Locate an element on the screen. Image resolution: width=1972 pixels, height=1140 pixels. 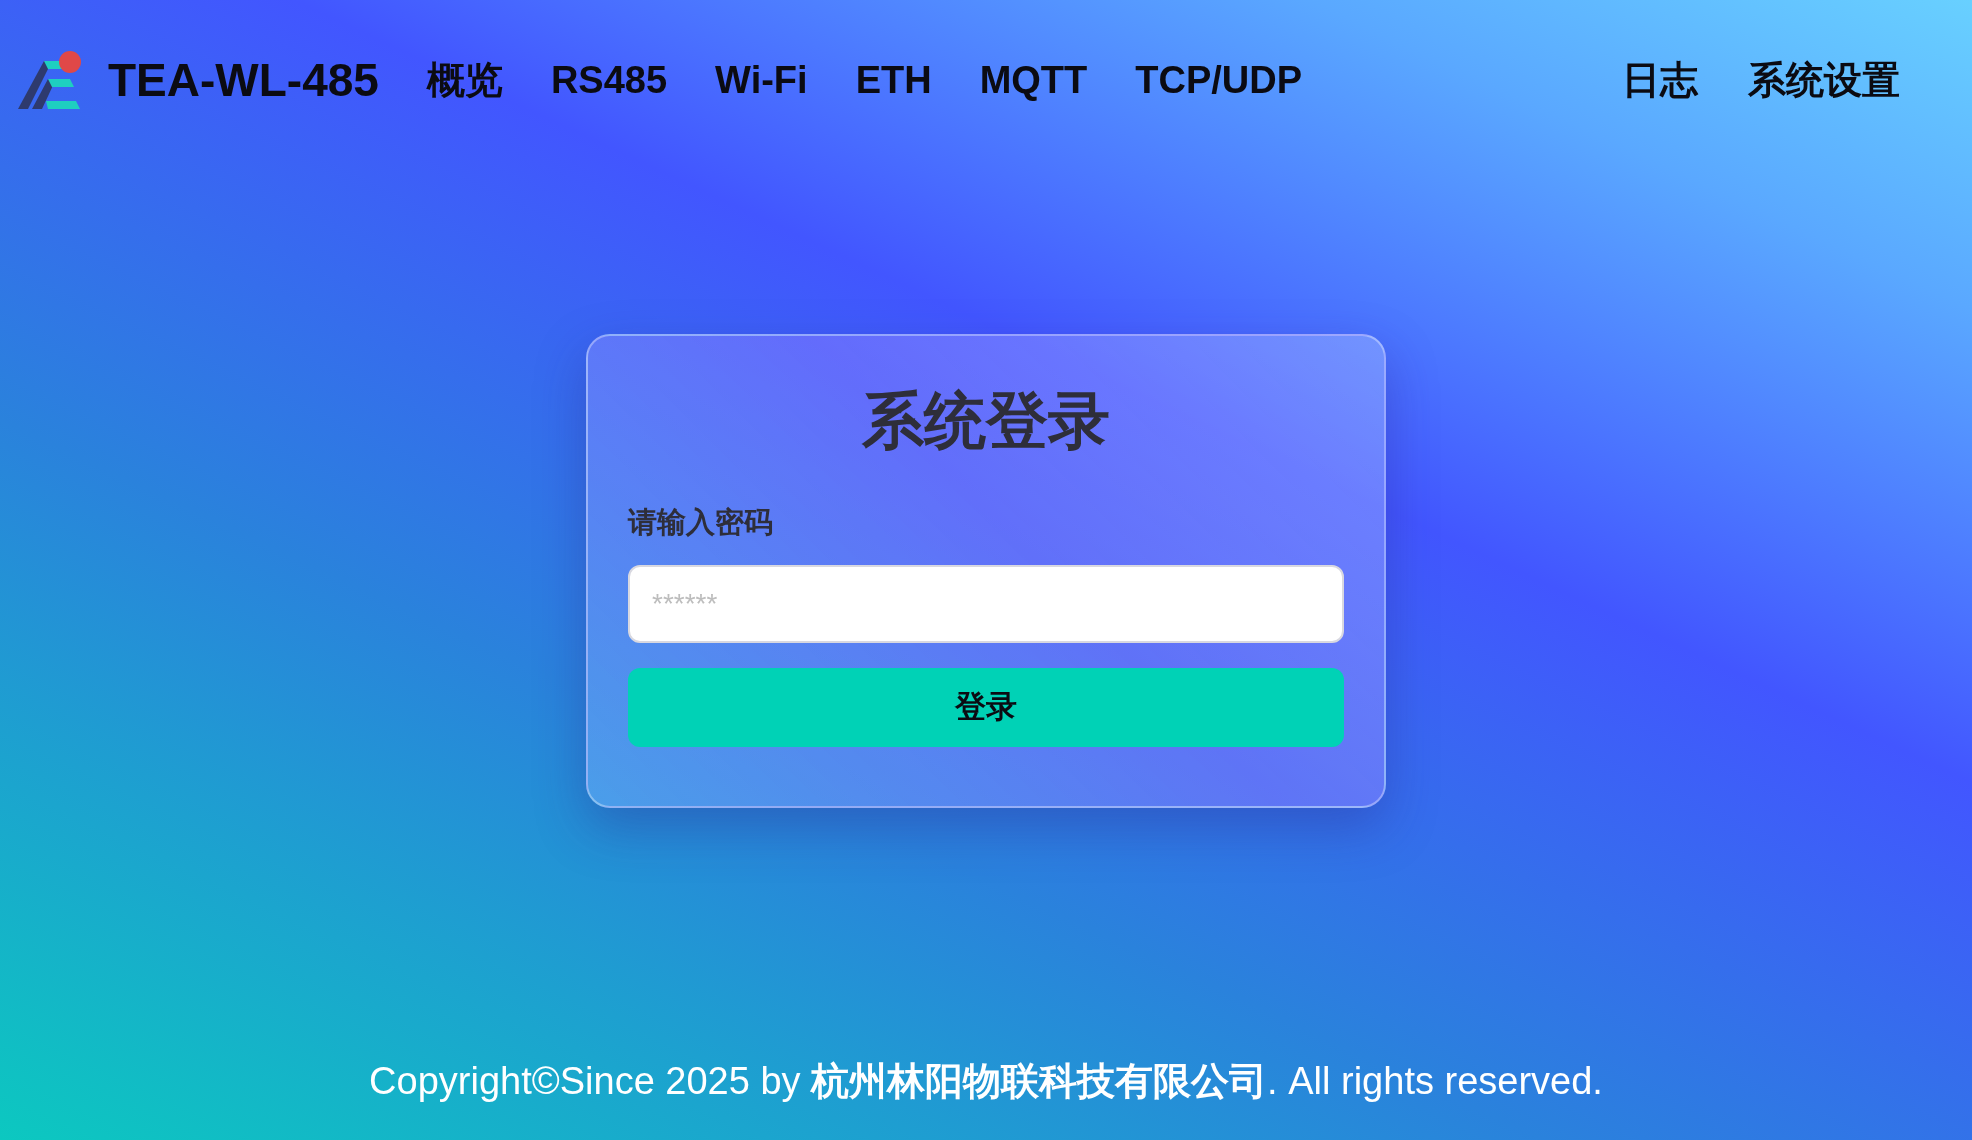
login-button: 登录 is located at coordinates (986, 707).